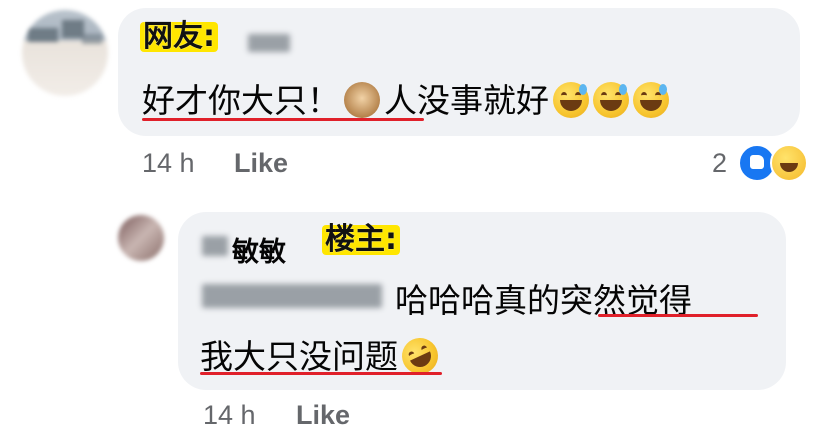  Describe the element at coordinates (215, 246) in the screenshot. I see `reply-name-redacted` at that location.